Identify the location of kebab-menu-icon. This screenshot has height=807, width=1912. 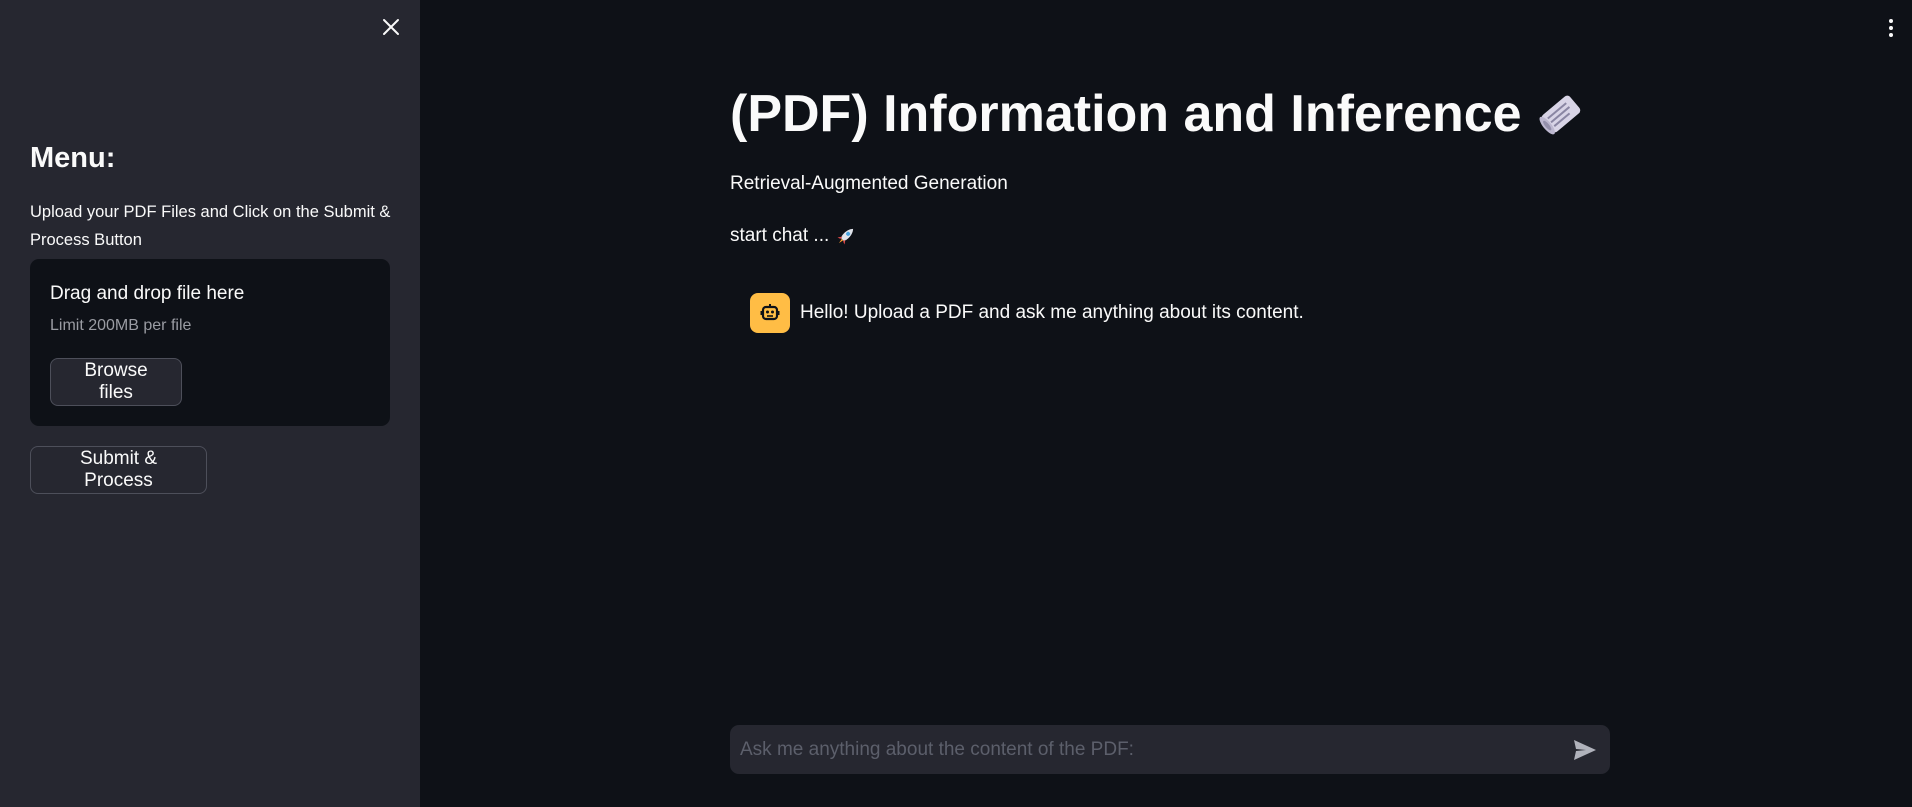
(1891, 21).